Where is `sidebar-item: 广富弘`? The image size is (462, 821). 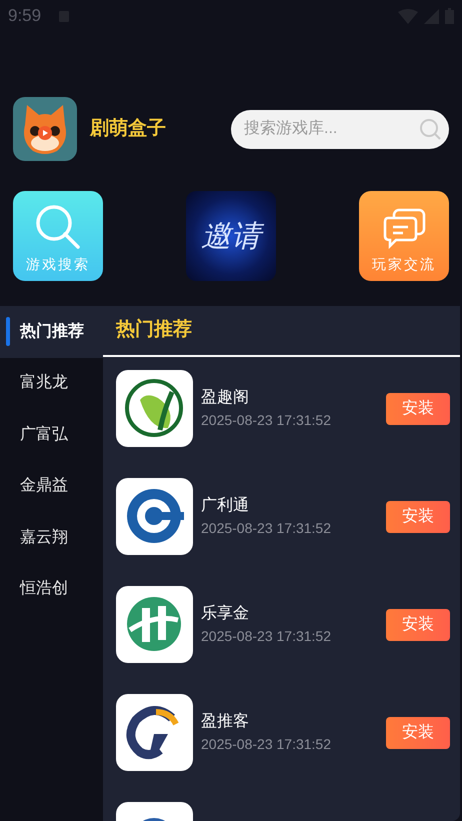
sidebar-item: 广富弘 is located at coordinates (51, 434).